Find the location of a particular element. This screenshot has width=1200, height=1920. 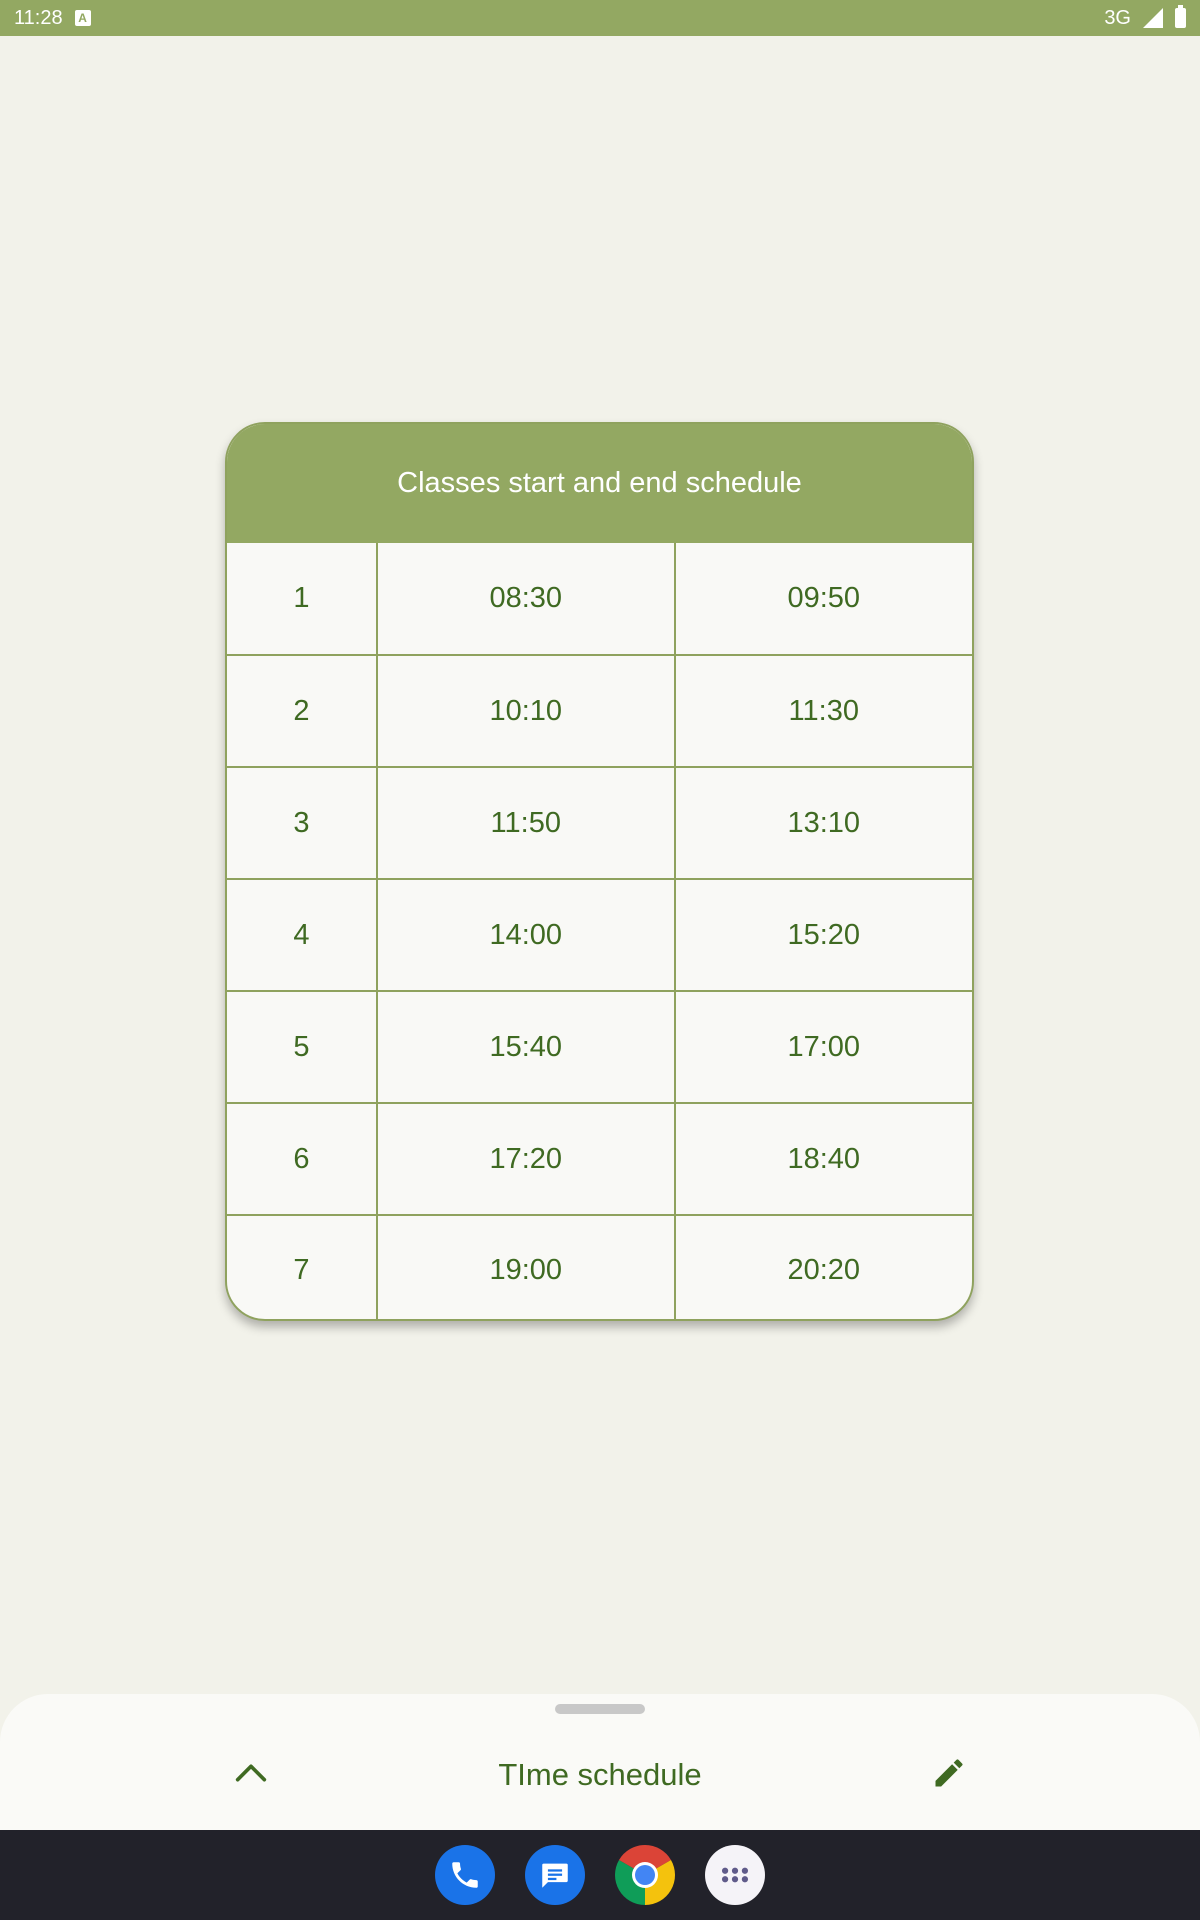

pencil-icon is located at coordinates (949, 1773).